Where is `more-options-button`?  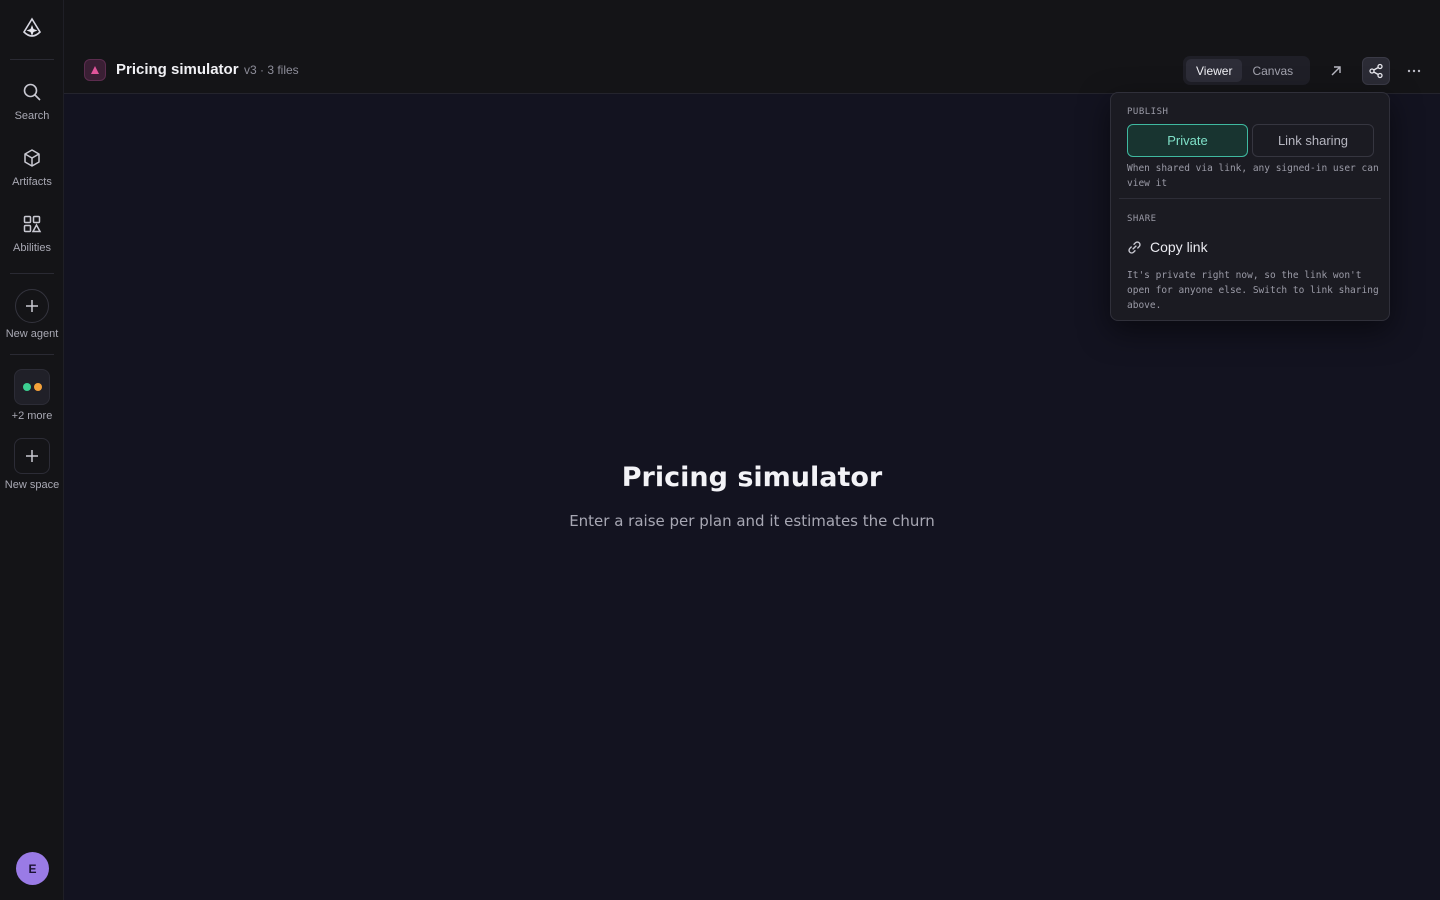 more-options-button is located at coordinates (1414, 71).